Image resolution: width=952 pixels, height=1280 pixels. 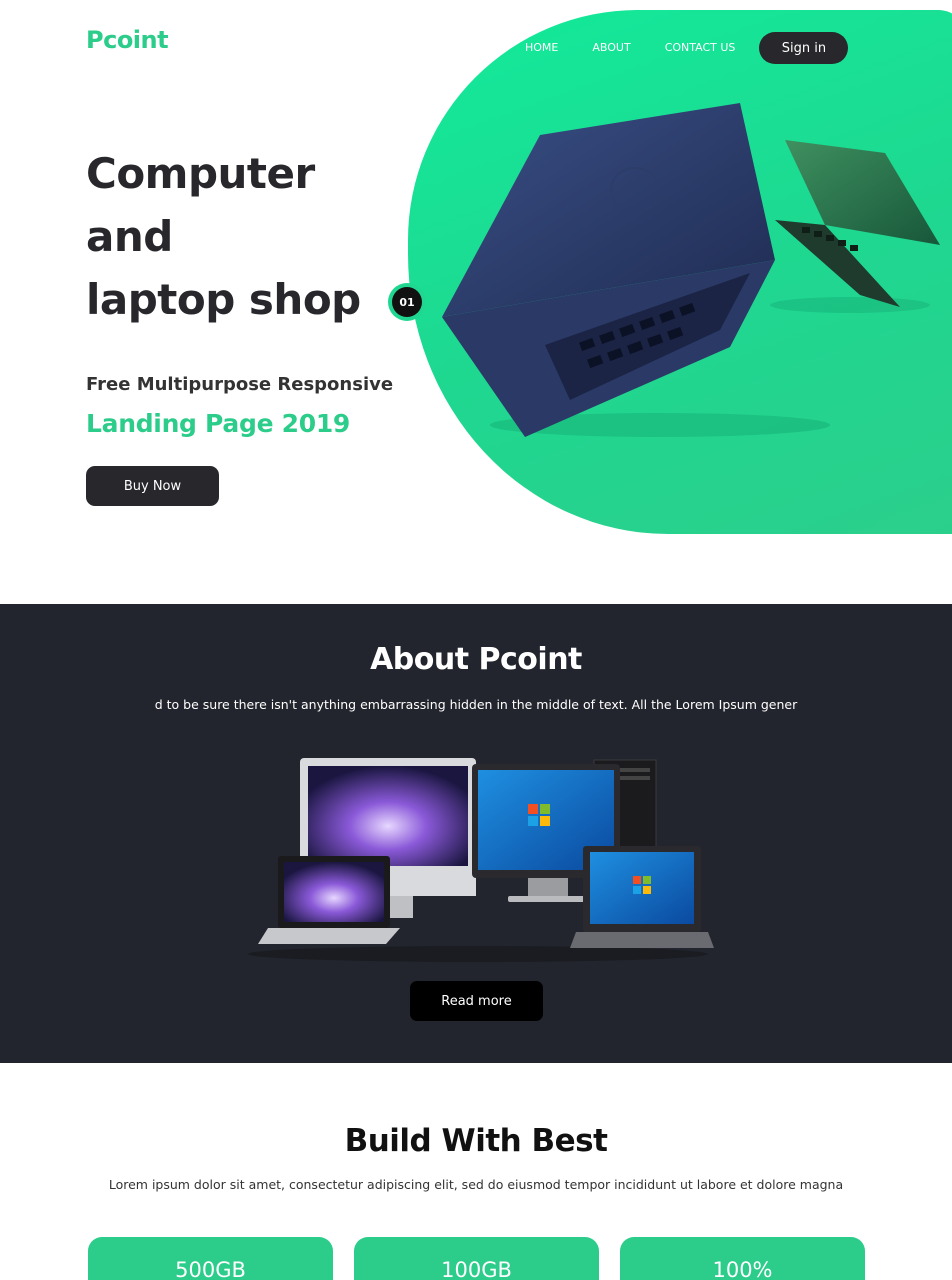 What do you see at coordinates (246, 236) in the screenshot?
I see `hero-title: Computer and laptop shop` at bounding box center [246, 236].